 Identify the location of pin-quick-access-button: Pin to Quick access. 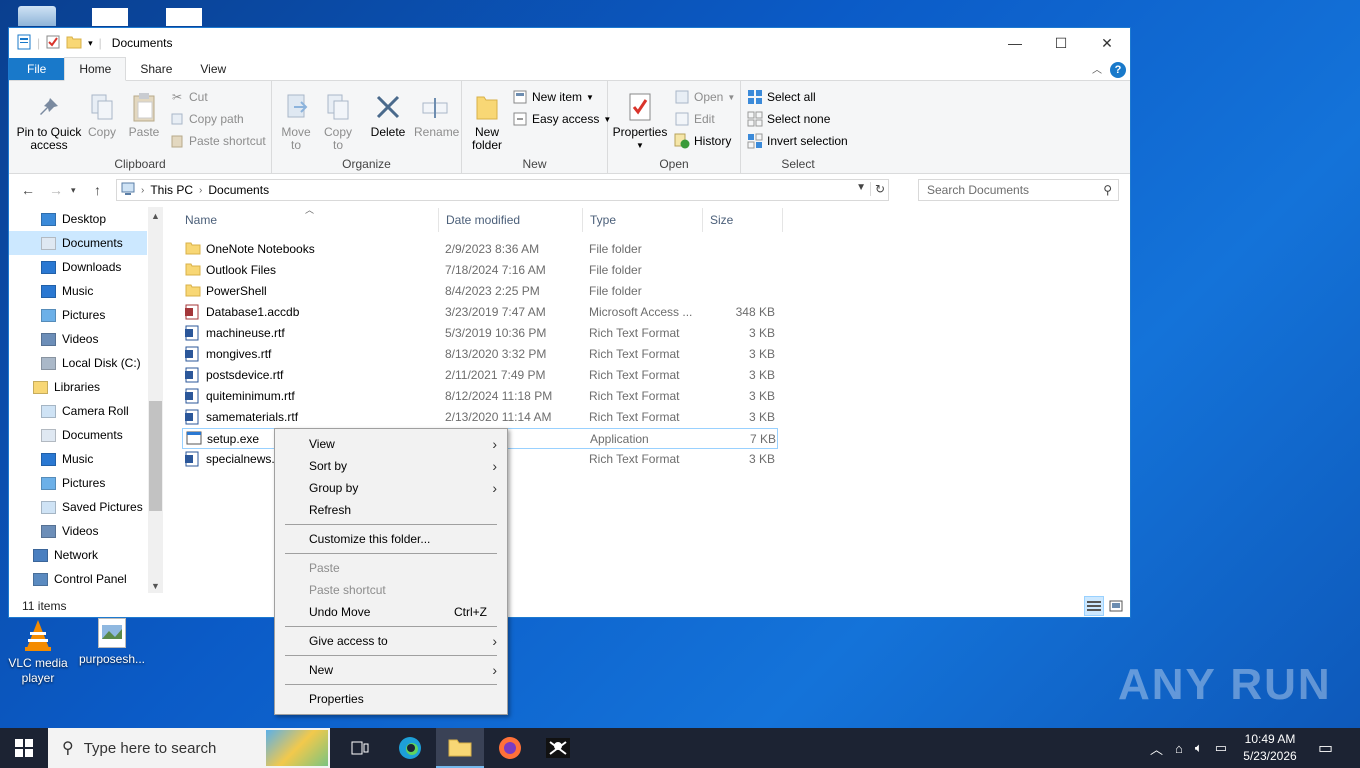
(49, 121).